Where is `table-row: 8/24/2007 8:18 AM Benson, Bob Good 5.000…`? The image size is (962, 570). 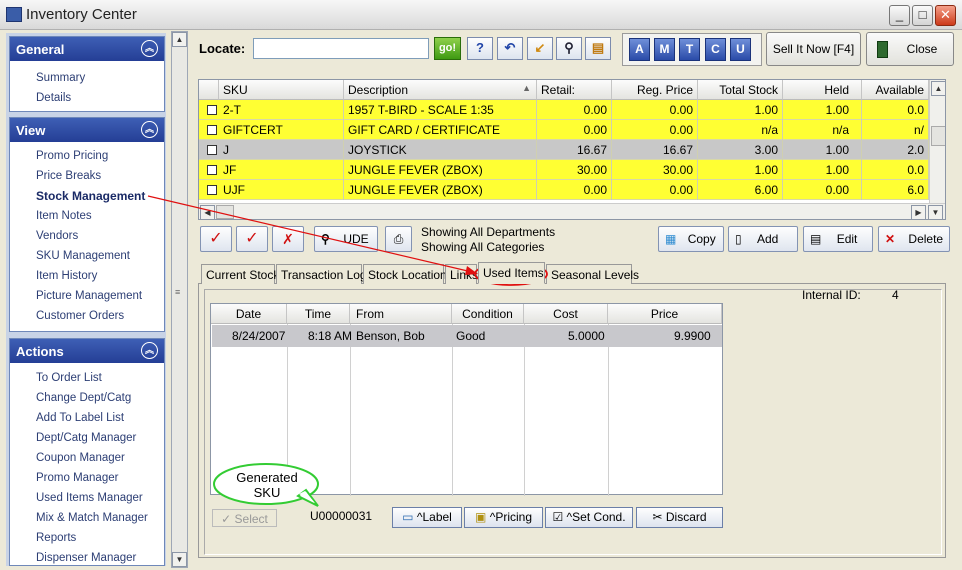
table-row: 8/24/2007 8:18 AM Benson, Bob Good 5.000… is located at coordinates (467, 336).